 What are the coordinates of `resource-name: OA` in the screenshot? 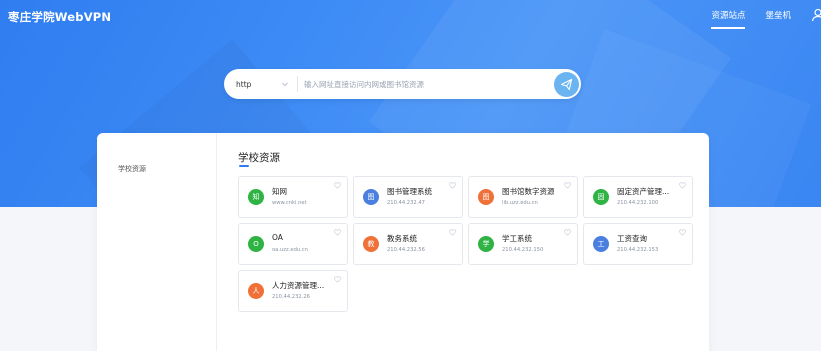 It's located at (277, 237).